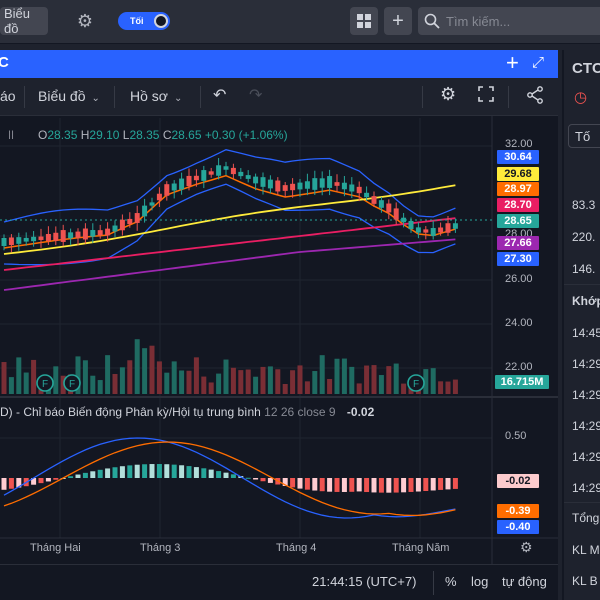 The width and height of the screenshot is (600, 600). Describe the element at coordinates (144, 21) in the screenshot. I see `theme-toggle: Tối` at that location.